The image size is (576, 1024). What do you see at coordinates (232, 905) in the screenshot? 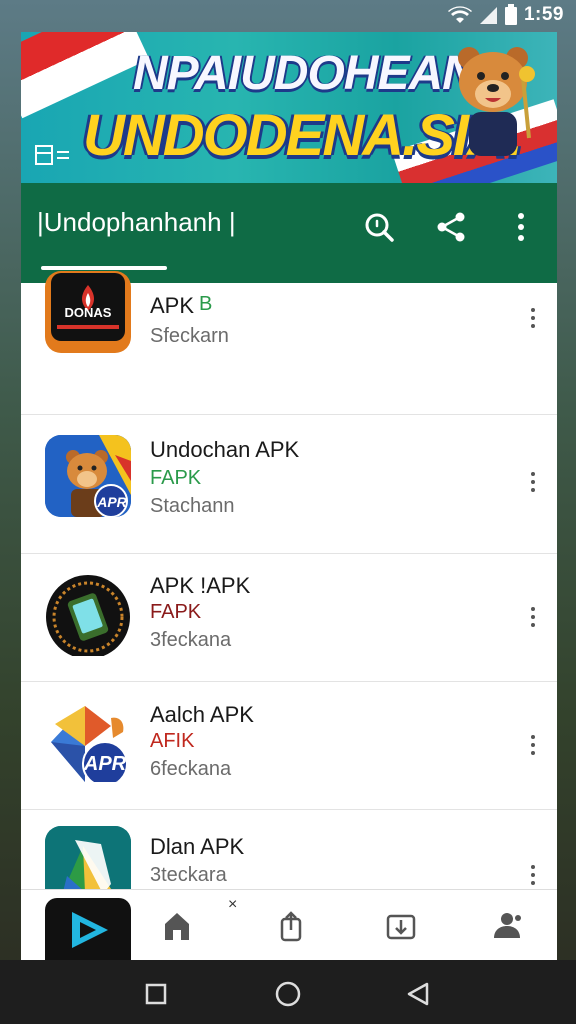
I see `close-ad-button: ×` at bounding box center [232, 905].